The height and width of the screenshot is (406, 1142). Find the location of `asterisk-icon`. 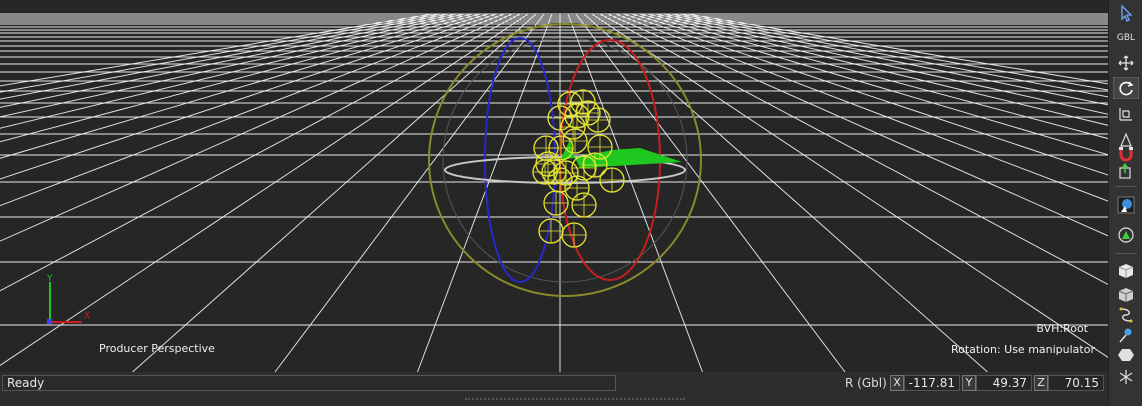

asterisk-icon is located at coordinates (1126, 377).